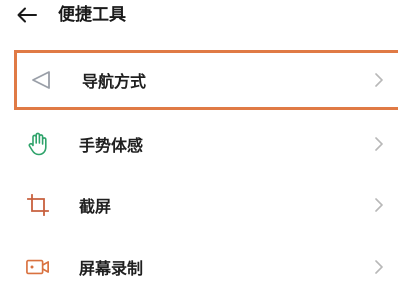  I want to click on arrow-left-icon, so click(27, 15).